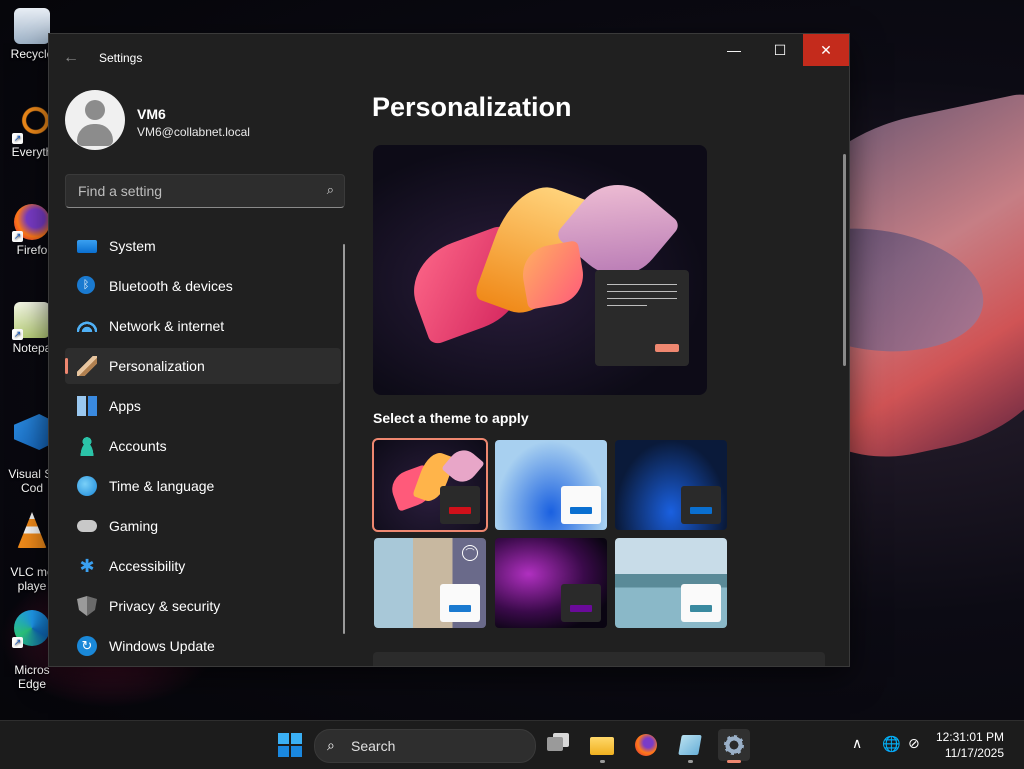 The image size is (1024, 769). What do you see at coordinates (71, 58) in the screenshot?
I see `back-arrow-icon: ←` at bounding box center [71, 58].